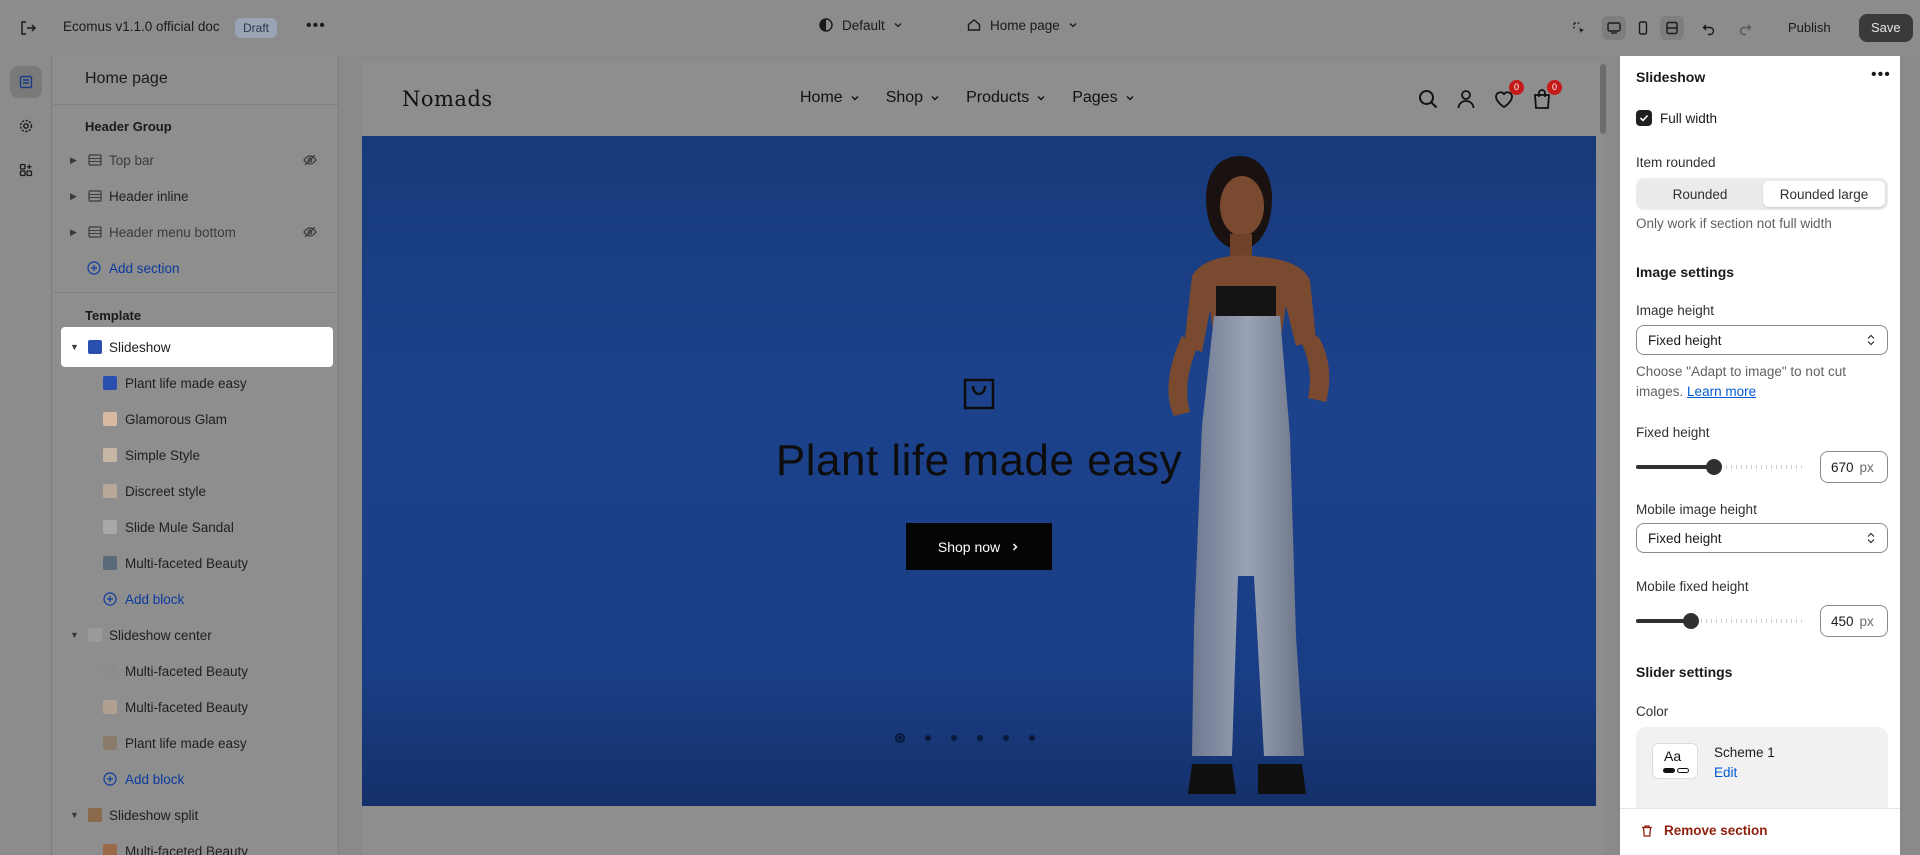  I want to click on block-item: Simple Style, so click(193, 455).